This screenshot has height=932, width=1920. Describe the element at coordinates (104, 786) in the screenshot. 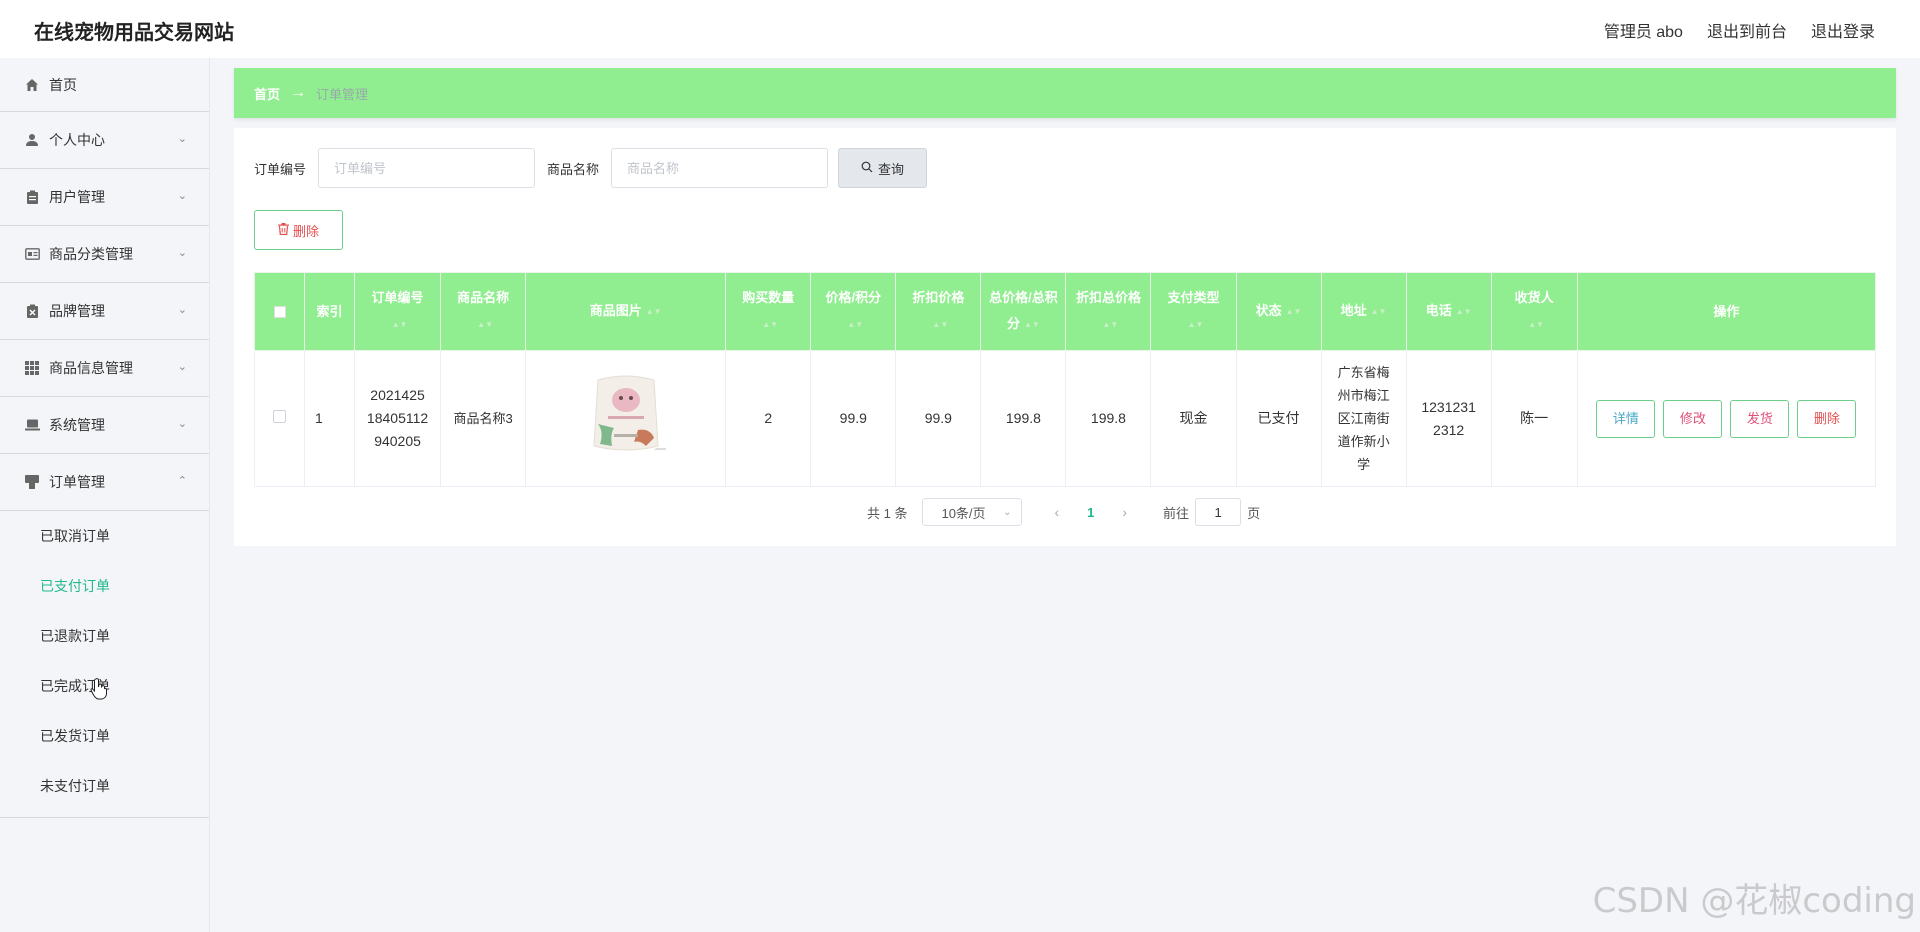

I see `sidebar-subitem-unpaid-orders: 未支付订单` at that location.